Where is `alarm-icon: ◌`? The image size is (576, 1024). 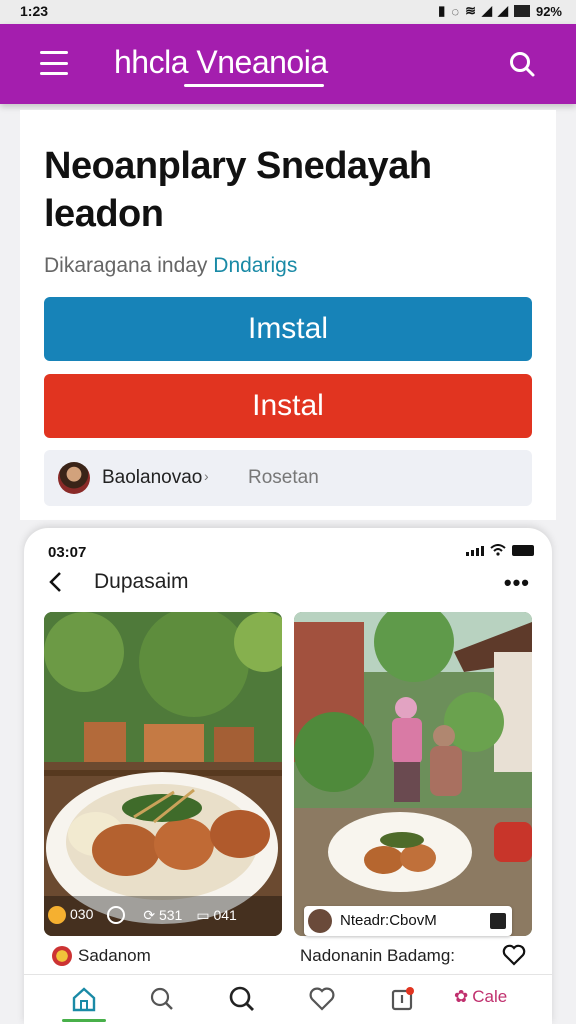 alarm-icon: ◌ is located at coordinates (455, 11).